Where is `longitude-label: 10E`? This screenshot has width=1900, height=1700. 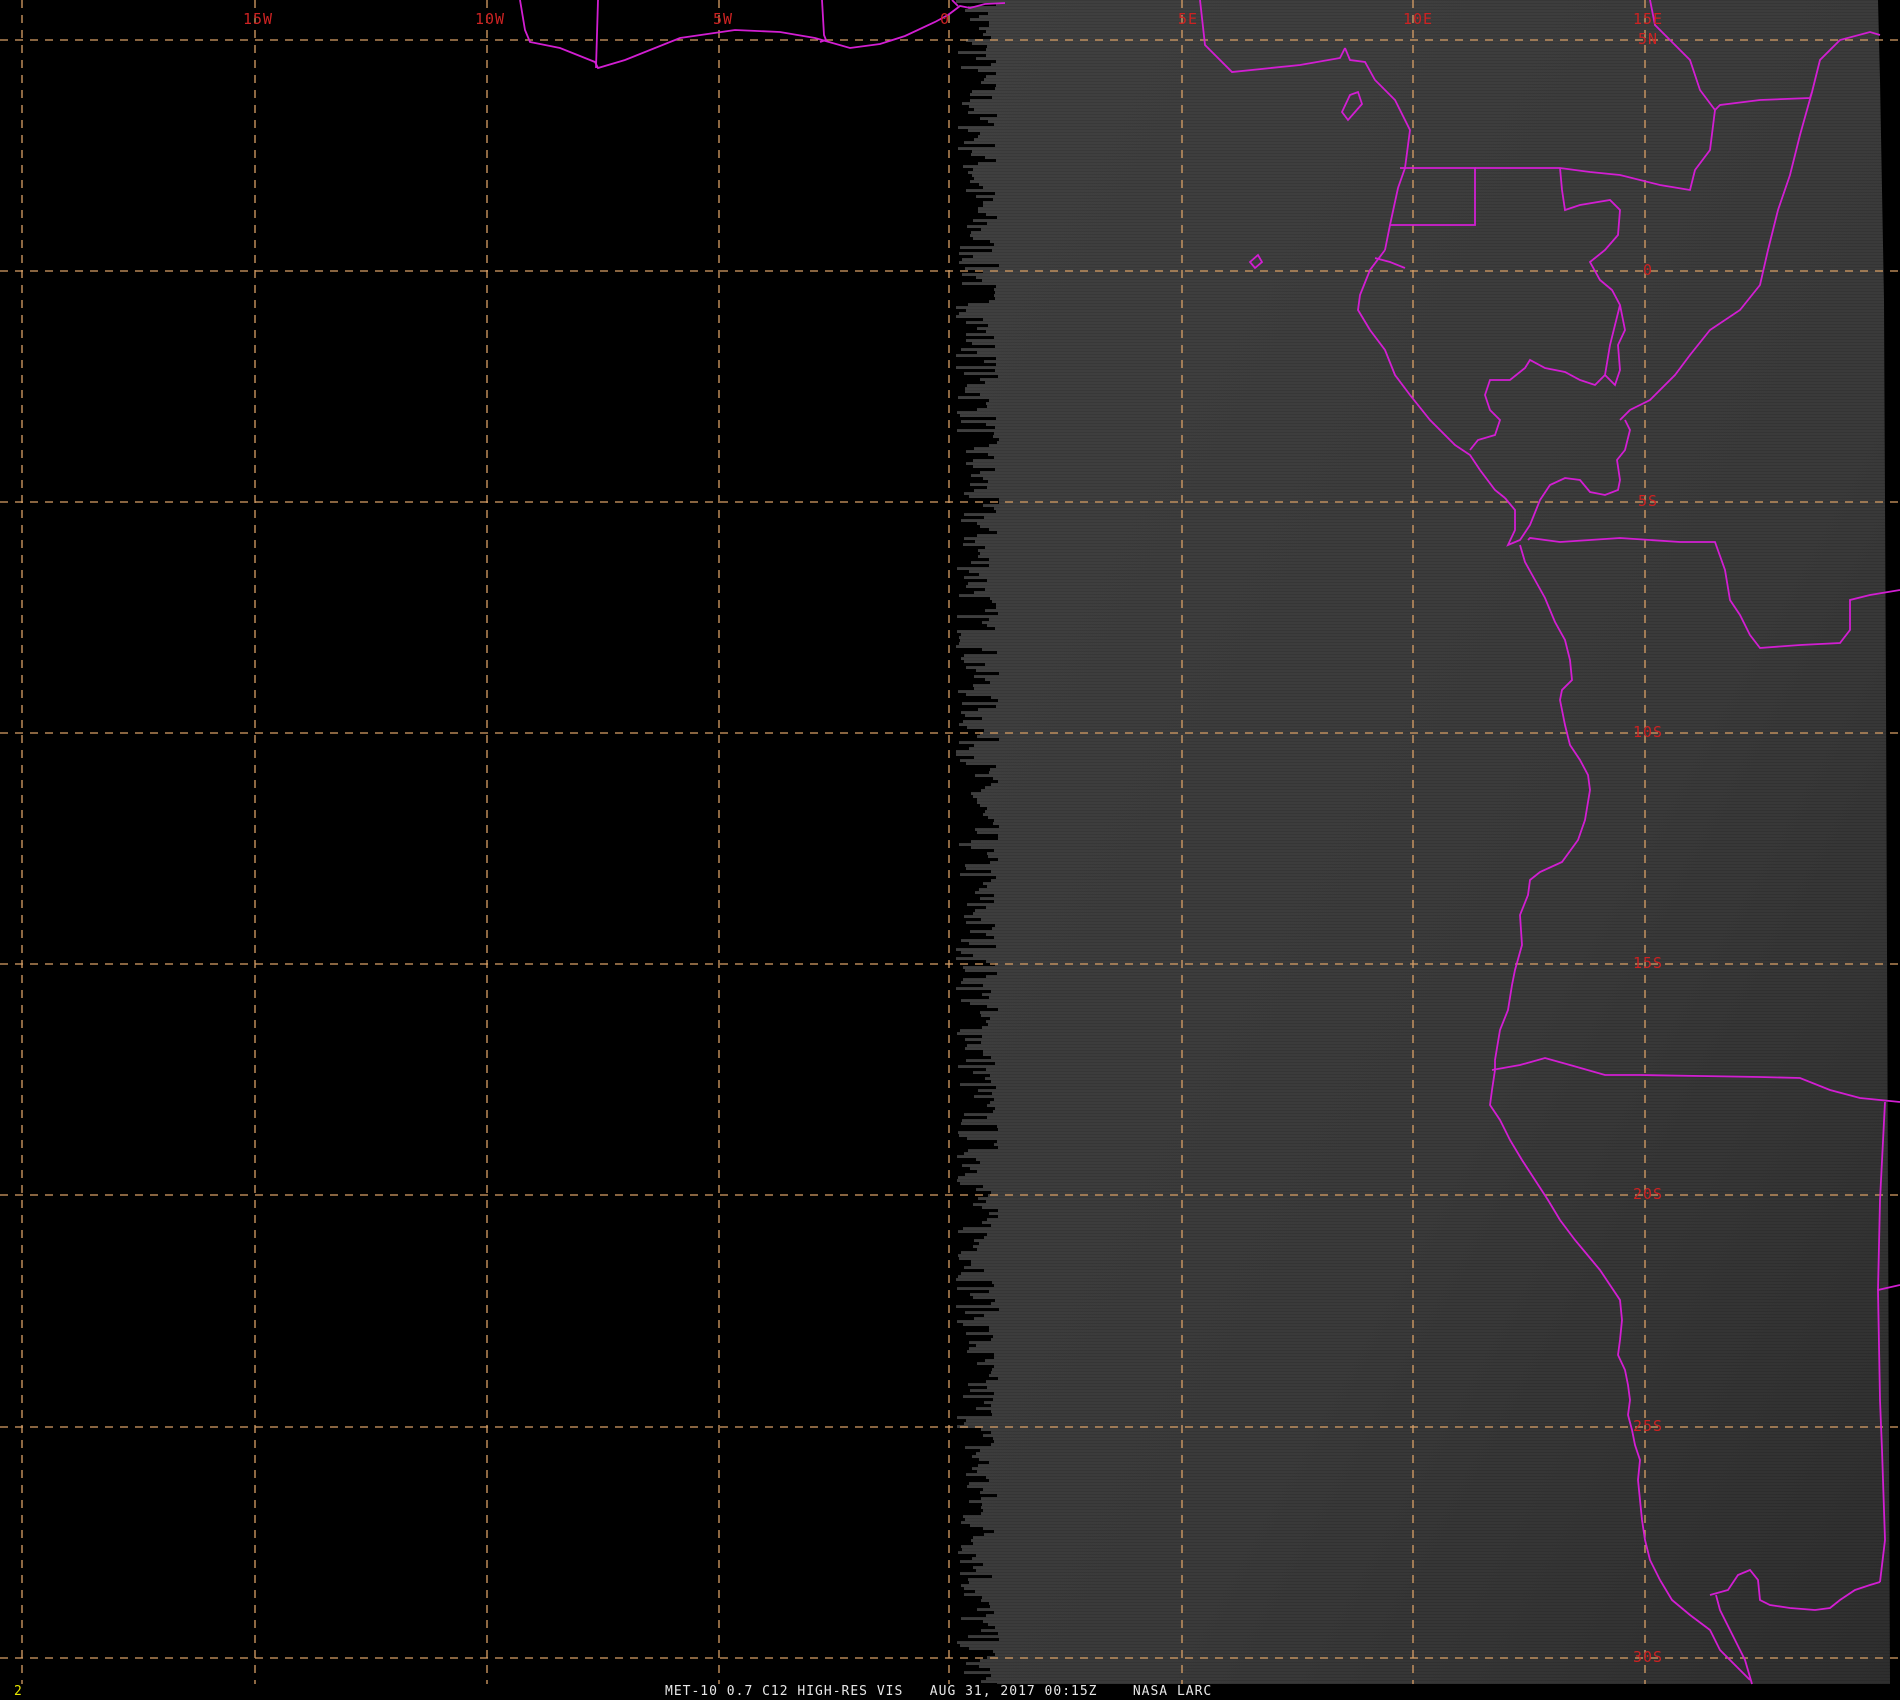
longitude-label: 10E is located at coordinates (1418, 19).